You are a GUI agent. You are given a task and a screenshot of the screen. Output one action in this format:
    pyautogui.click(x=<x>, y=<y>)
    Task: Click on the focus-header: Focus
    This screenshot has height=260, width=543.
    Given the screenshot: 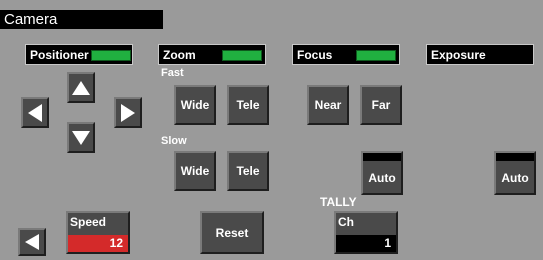 What is the action you would take?
    pyautogui.click(x=346, y=54)
    